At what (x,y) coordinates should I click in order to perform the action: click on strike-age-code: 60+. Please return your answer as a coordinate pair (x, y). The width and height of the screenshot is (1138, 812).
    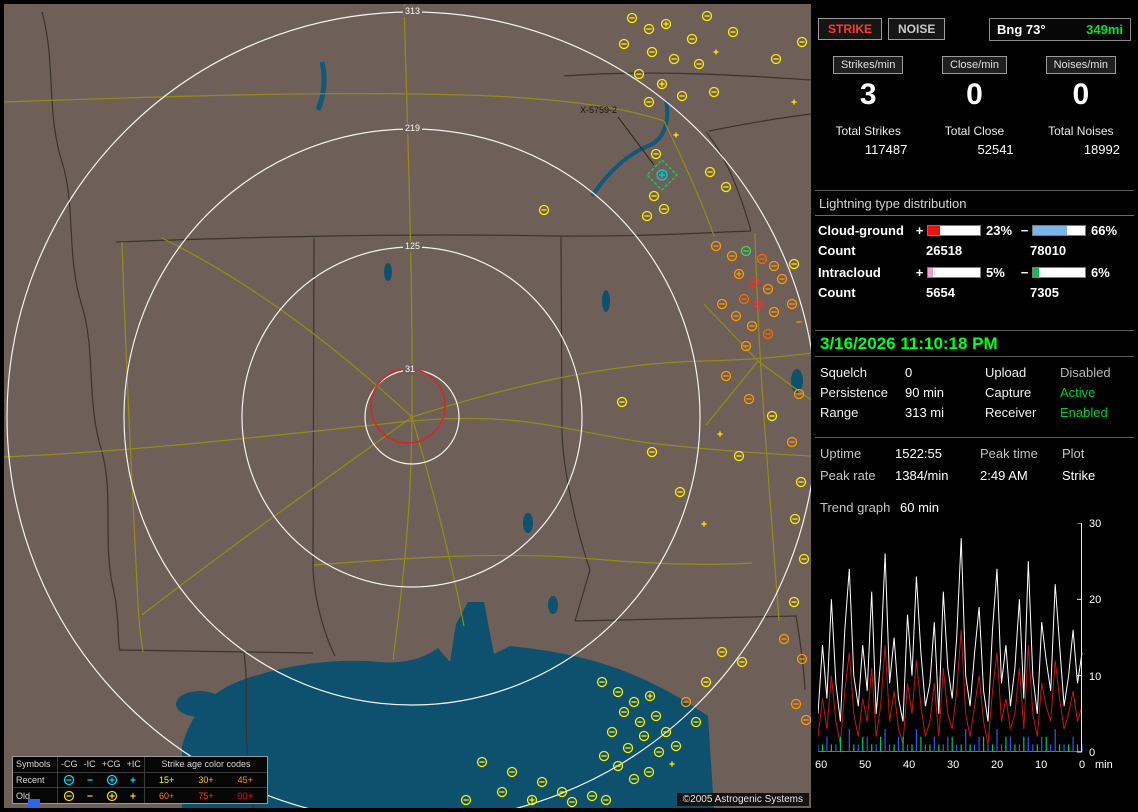
    Looking at the image, I should click on (167, 795).